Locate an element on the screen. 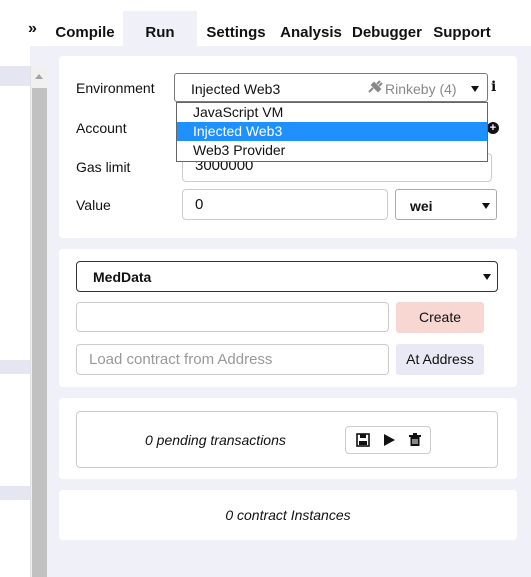 The width and height of the screenshot is (531, 577). add-account-icon: + is located at coordinates (493, 128).